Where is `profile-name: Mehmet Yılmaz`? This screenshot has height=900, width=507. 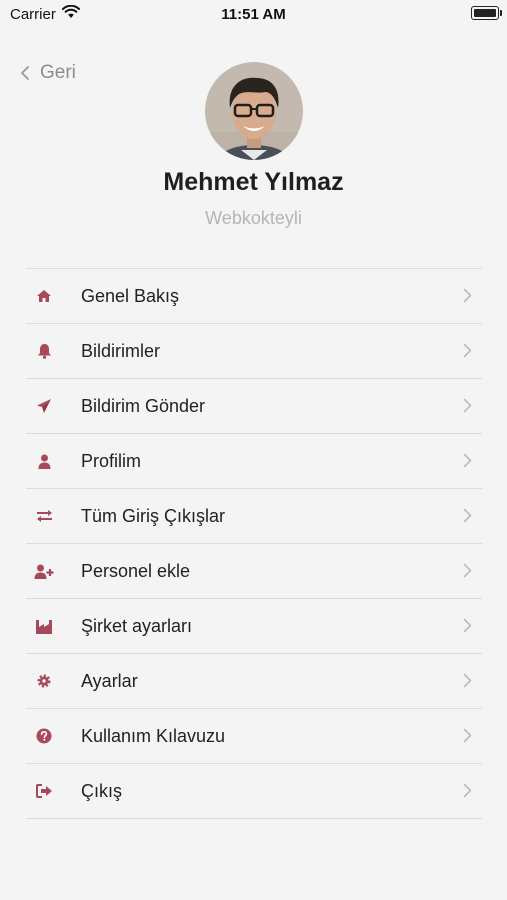
profile-name: Mehmet Yılmaz is located at coordinates (253, 182).